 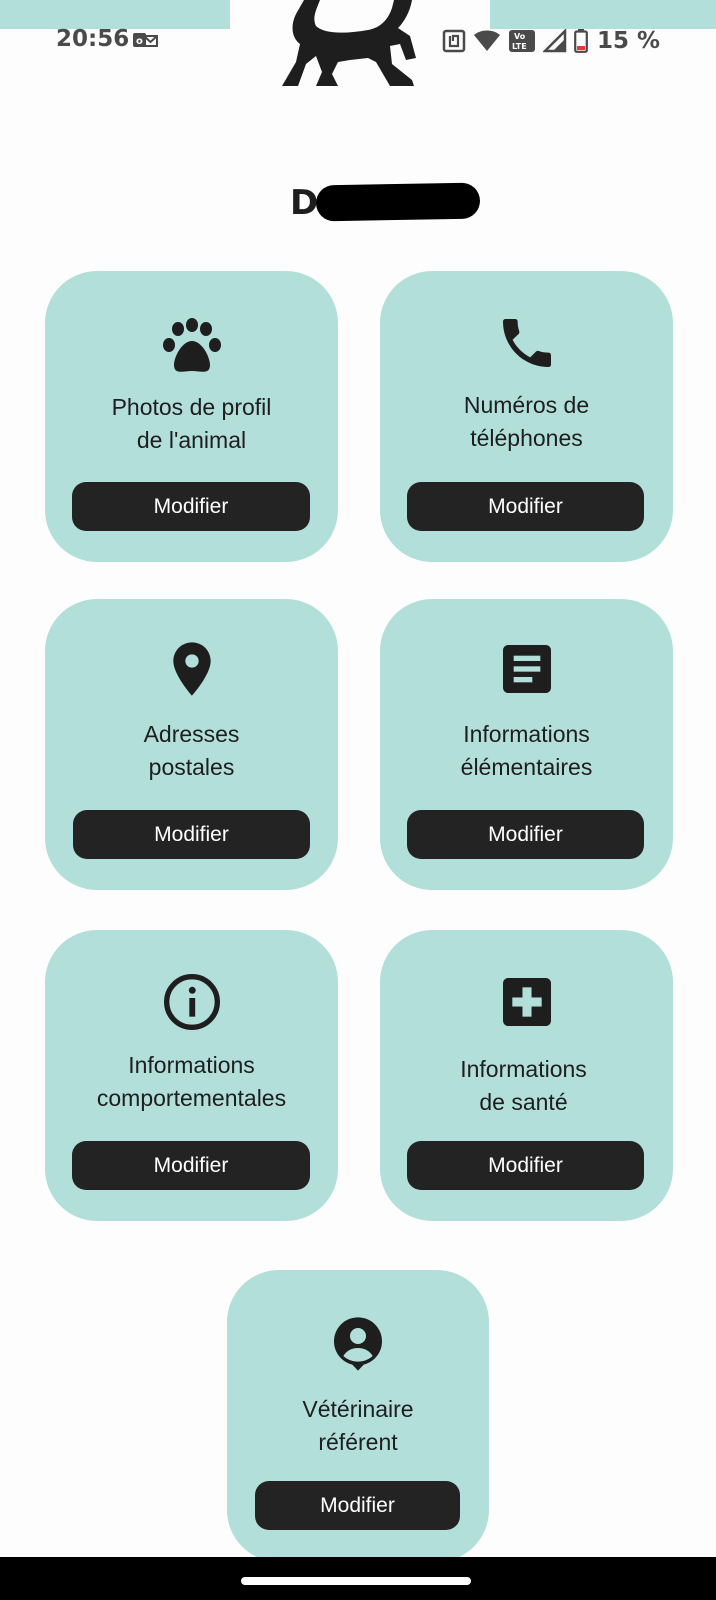 I want to click on card-label-line1: Photos de profil, so click(x=191, y=407).